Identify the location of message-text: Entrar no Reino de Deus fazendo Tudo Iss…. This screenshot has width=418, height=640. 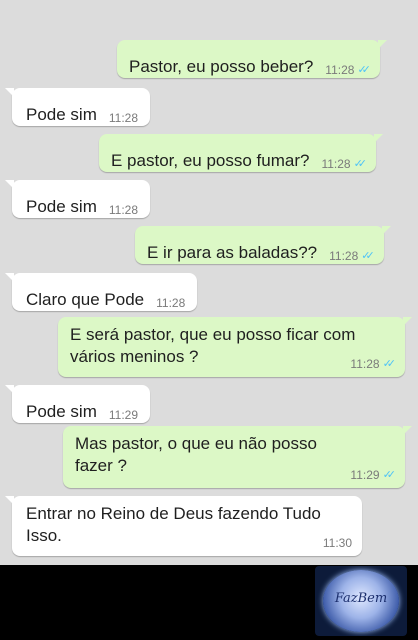
(173, 524).